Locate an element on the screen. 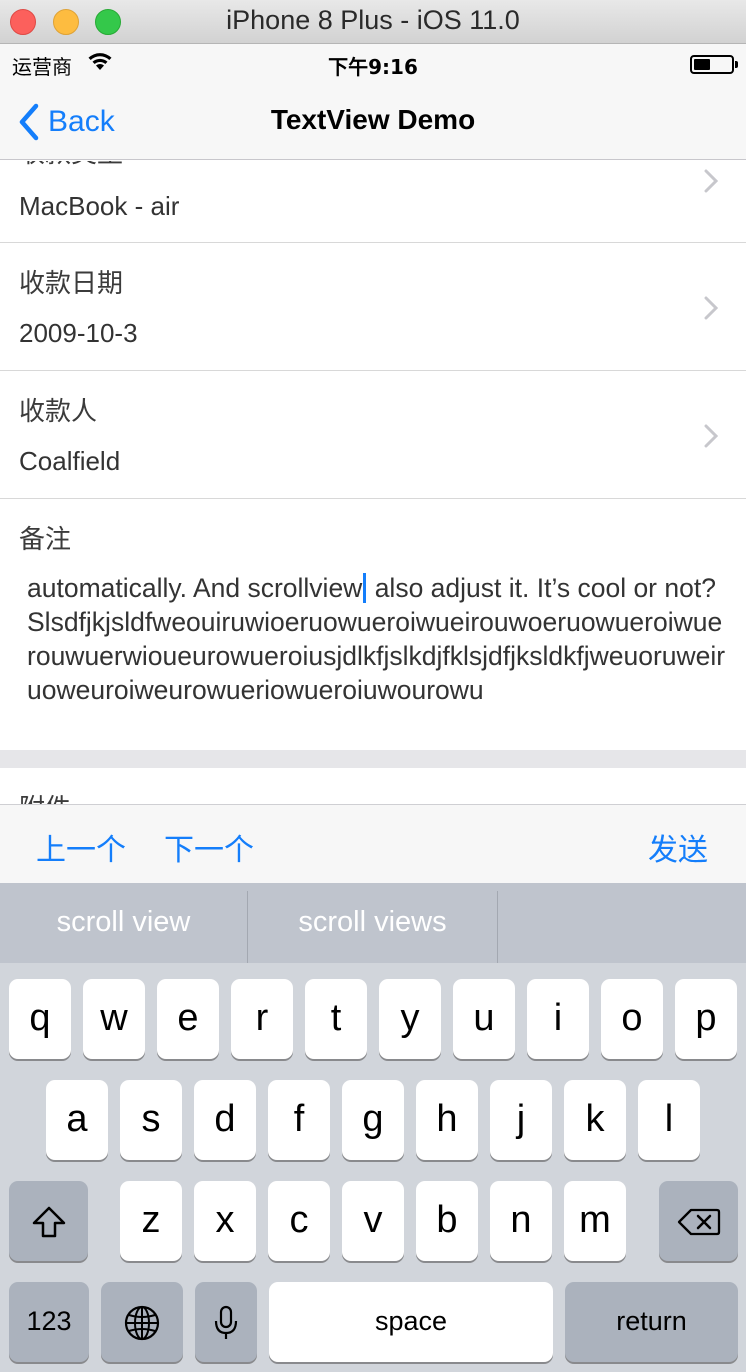 The image size is (746, 1372). cell-value: MacBook - air is located at coordinates (99, 206).